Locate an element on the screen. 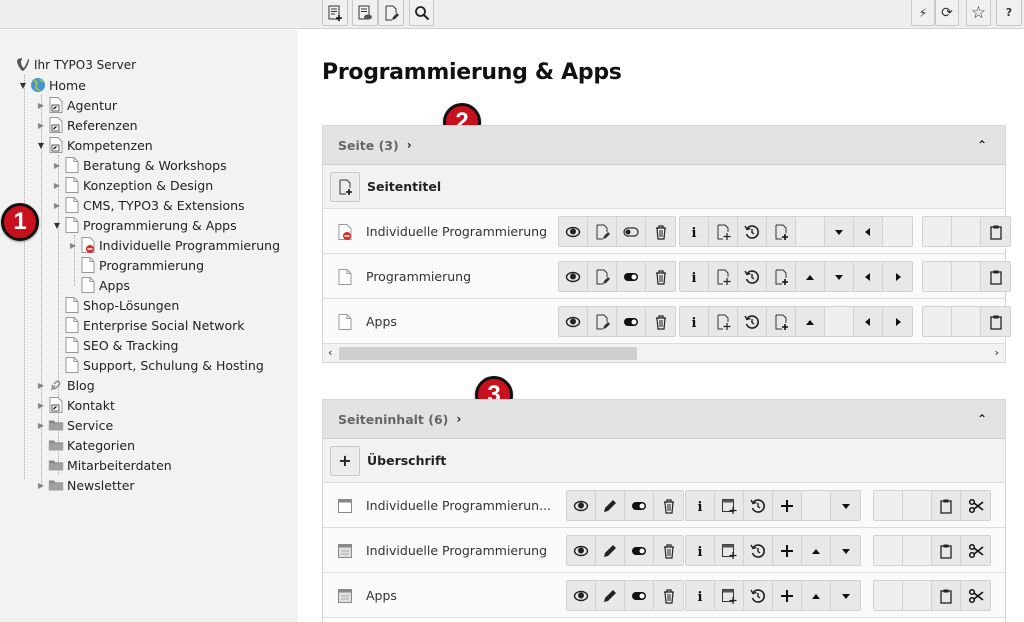 This screenshot has width=1024, height=622. tree-node: ▶ Blog is located at coordinates (65, 385).